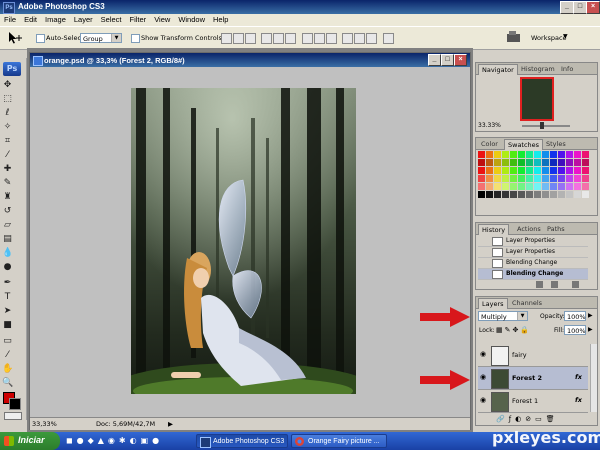  I want to click on dodge-tool-icon: ●, so click(7, 267).